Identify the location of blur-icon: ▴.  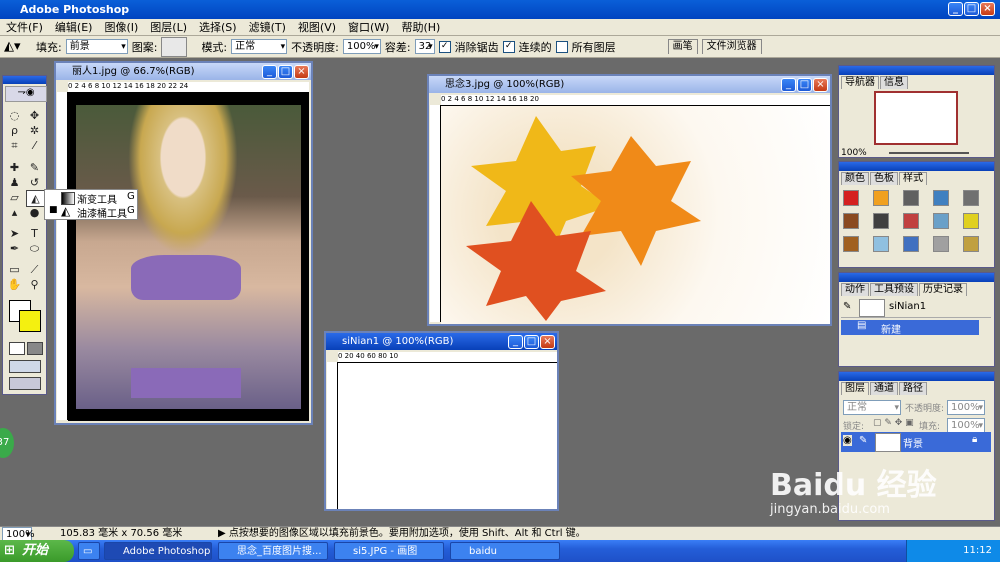
(14, 212).